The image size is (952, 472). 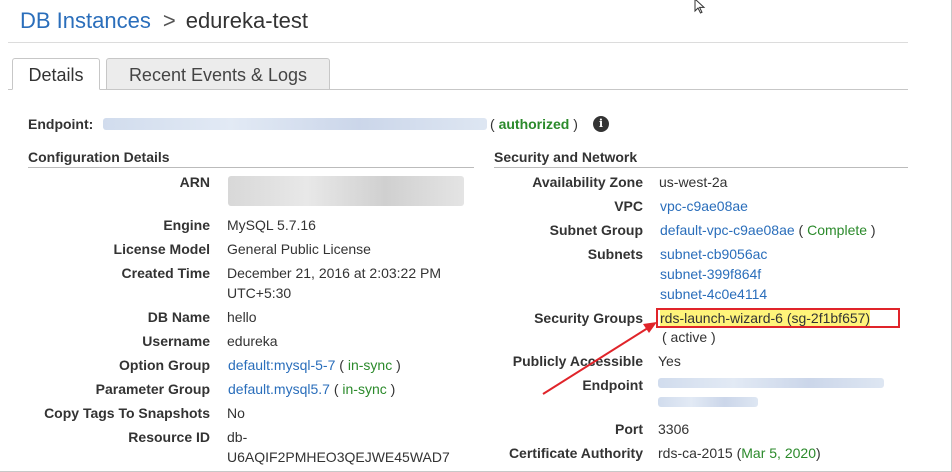 I want to click on breadcrumb-current: edureka-test, so click(x=246, y=20).